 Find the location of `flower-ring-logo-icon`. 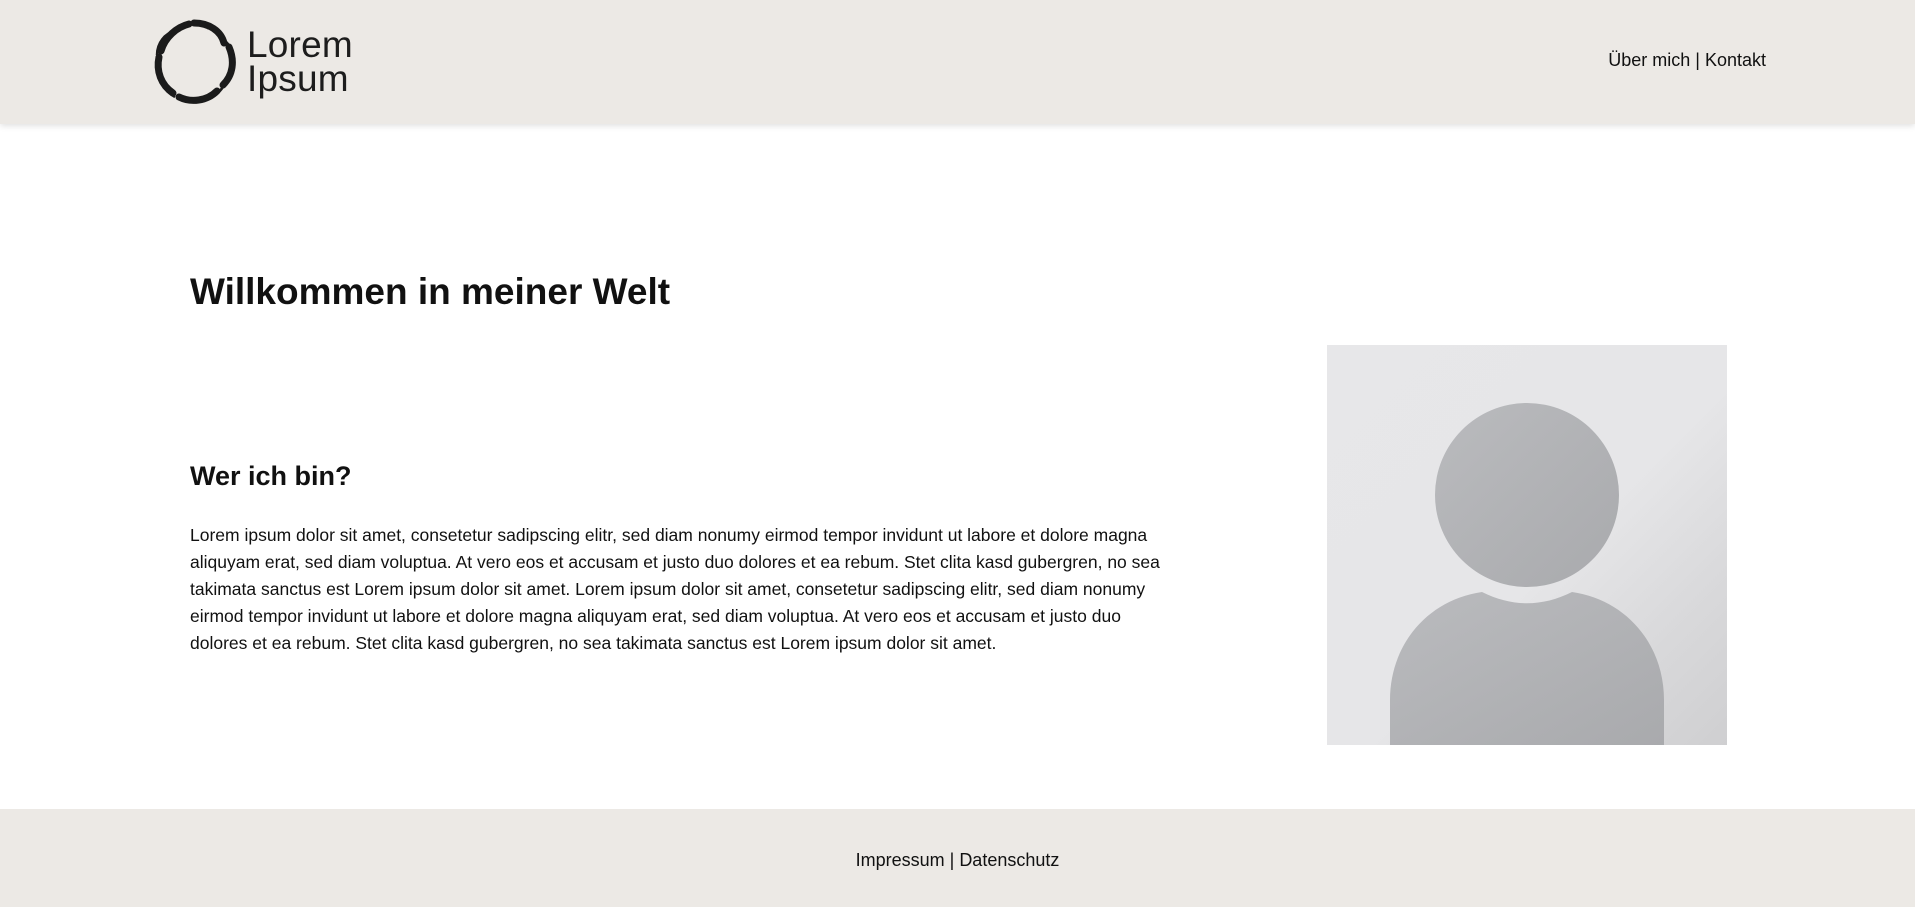

flower-ring-logo-icon is located at coordinates (195, 61).